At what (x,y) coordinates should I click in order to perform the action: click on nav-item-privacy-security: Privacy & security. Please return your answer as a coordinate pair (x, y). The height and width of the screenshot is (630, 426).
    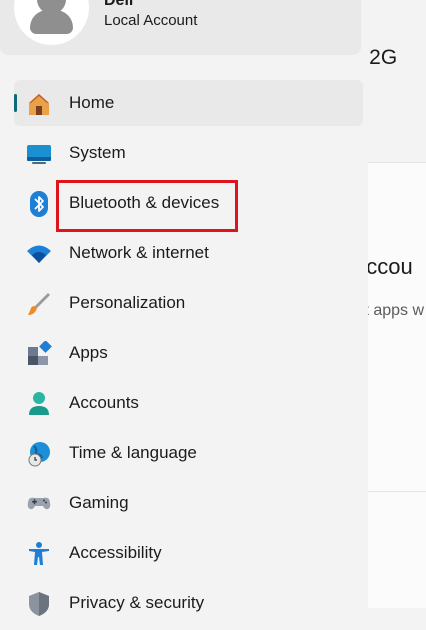
    Looking at the image, I should click on (188, 603).